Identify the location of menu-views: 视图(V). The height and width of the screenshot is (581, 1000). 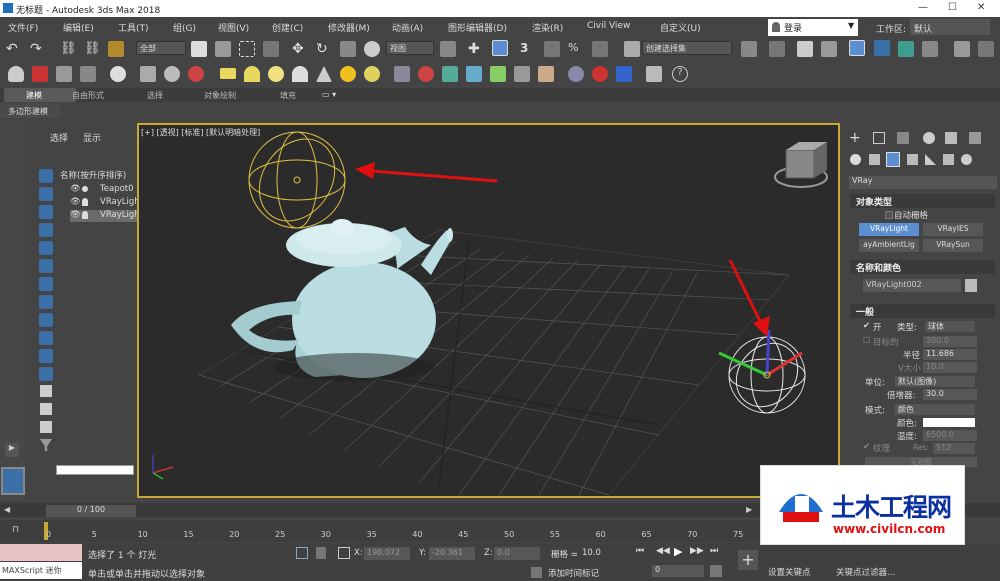
(233, 27).